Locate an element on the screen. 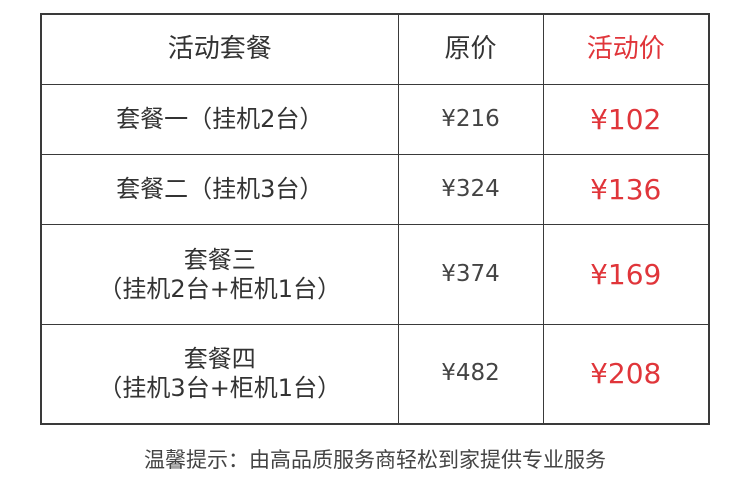  package-name-cell: 套餐二（挂机3台） is located at coordinates (219, 190).